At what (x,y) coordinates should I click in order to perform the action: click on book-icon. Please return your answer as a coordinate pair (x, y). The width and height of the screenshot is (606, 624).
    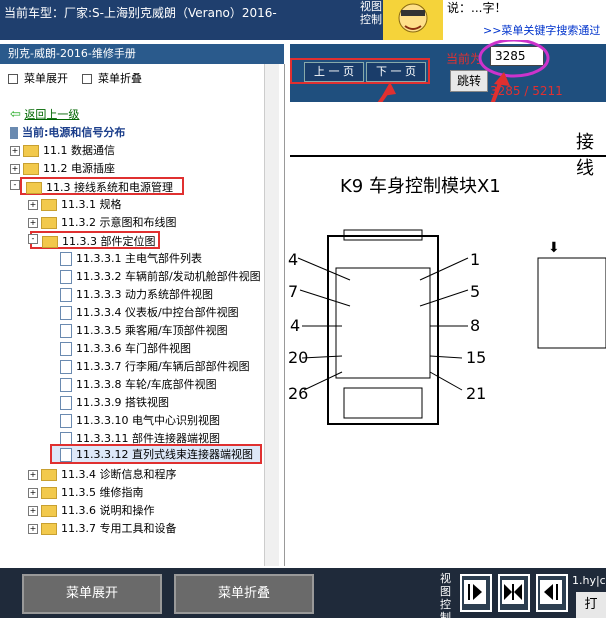
    Looking at the image, I should click on (14, 133).